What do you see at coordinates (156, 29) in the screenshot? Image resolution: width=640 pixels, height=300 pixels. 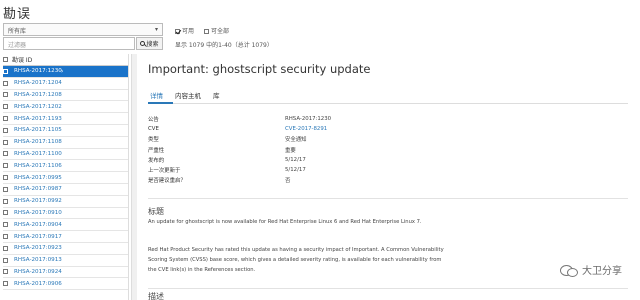 I see `chevron-down-icon: ▾` at bounding box center [156, 29].